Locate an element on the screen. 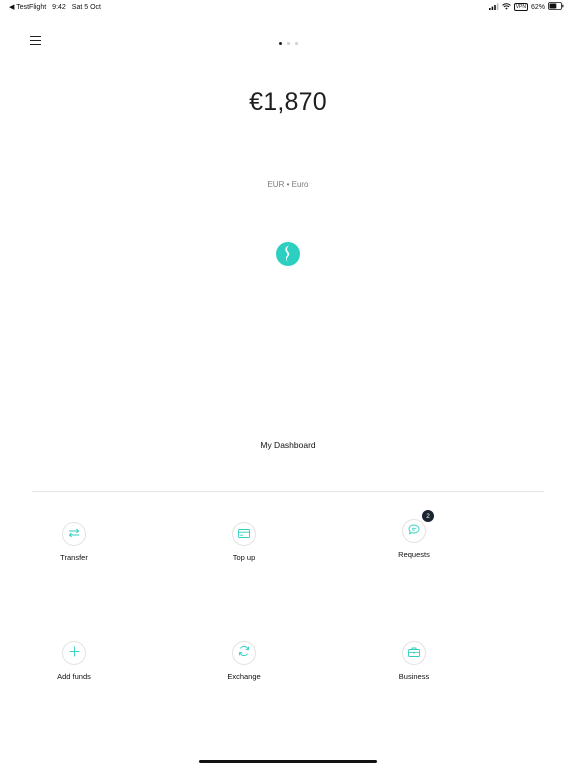  transfer-icon-circle is located at coordinates (74, 534).